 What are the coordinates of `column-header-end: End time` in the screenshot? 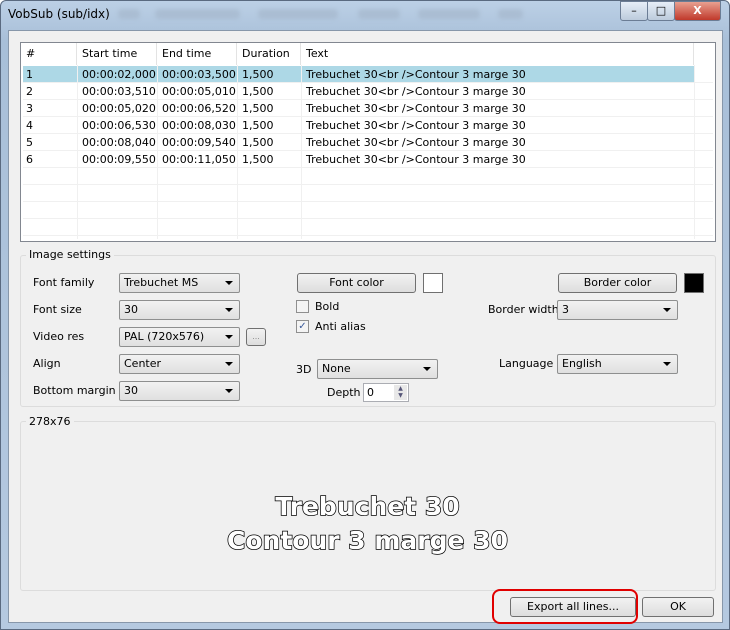 It's located at (197, 54).